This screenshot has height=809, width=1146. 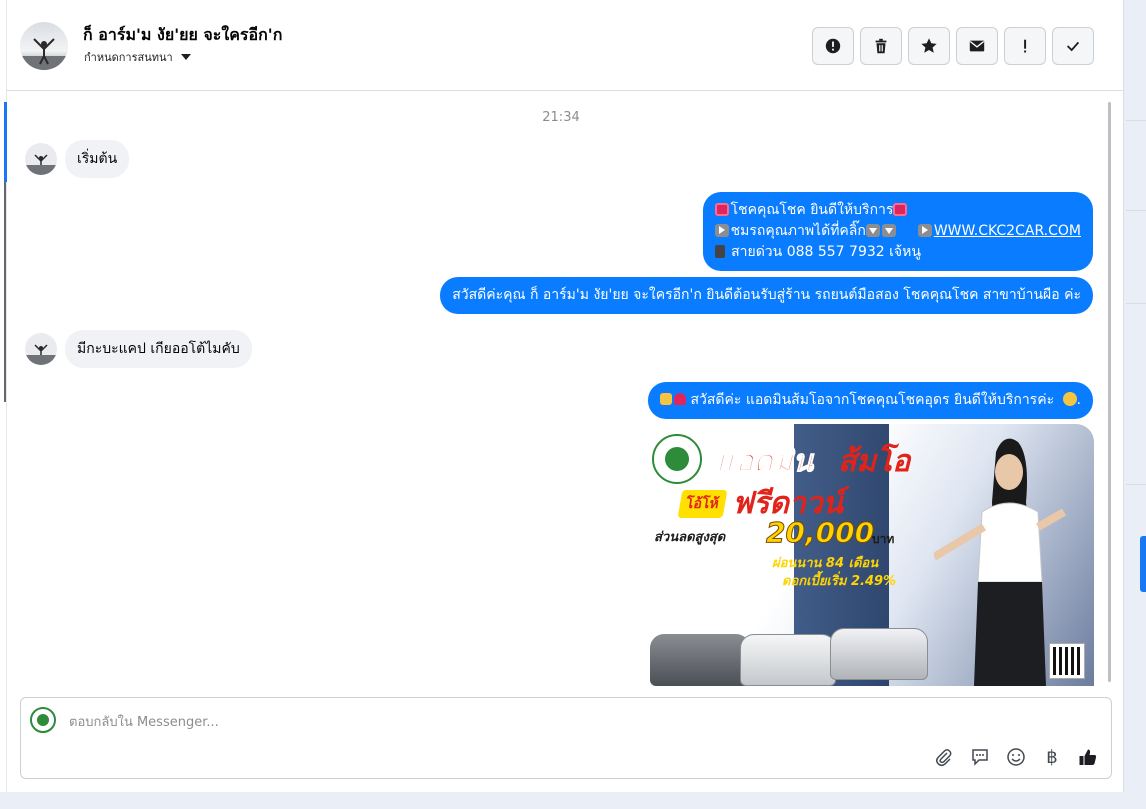 What do you see at coordinates (879, 654) in the screenshot?
I see `promo-truck-graphic` at bounding box center [879, 654].